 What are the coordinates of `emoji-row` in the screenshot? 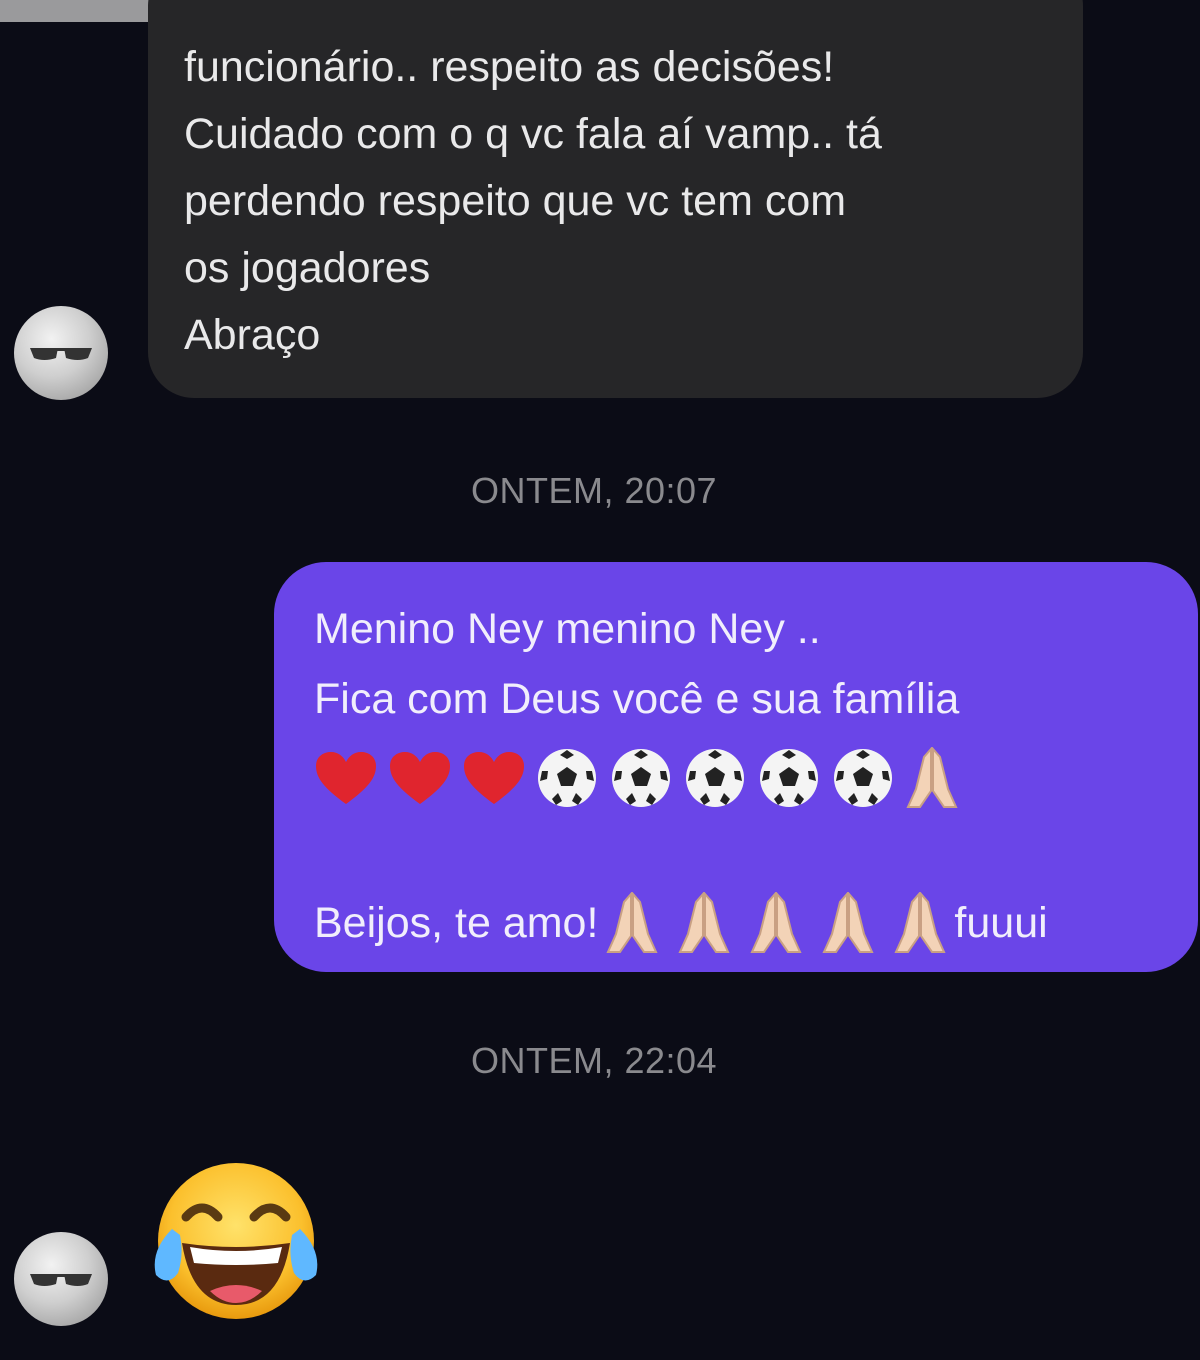 It's located at (746, 778).